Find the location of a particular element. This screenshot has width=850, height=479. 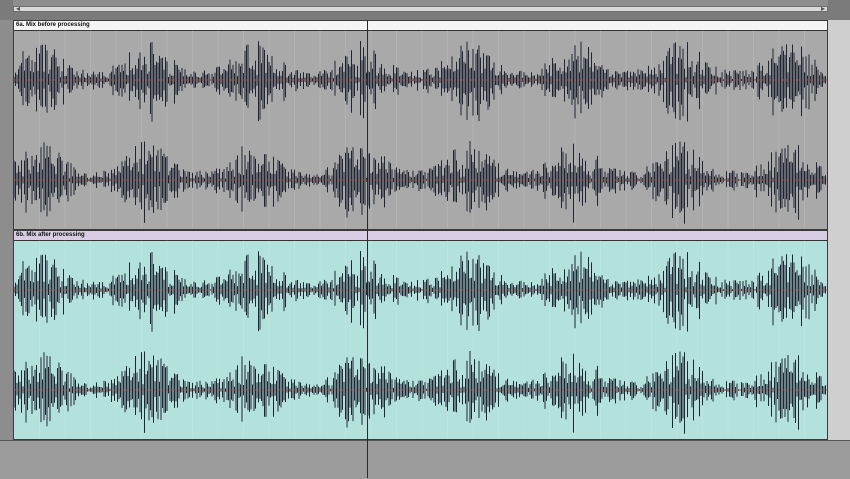

track-left-gutter is located at coordinates (6, 230).